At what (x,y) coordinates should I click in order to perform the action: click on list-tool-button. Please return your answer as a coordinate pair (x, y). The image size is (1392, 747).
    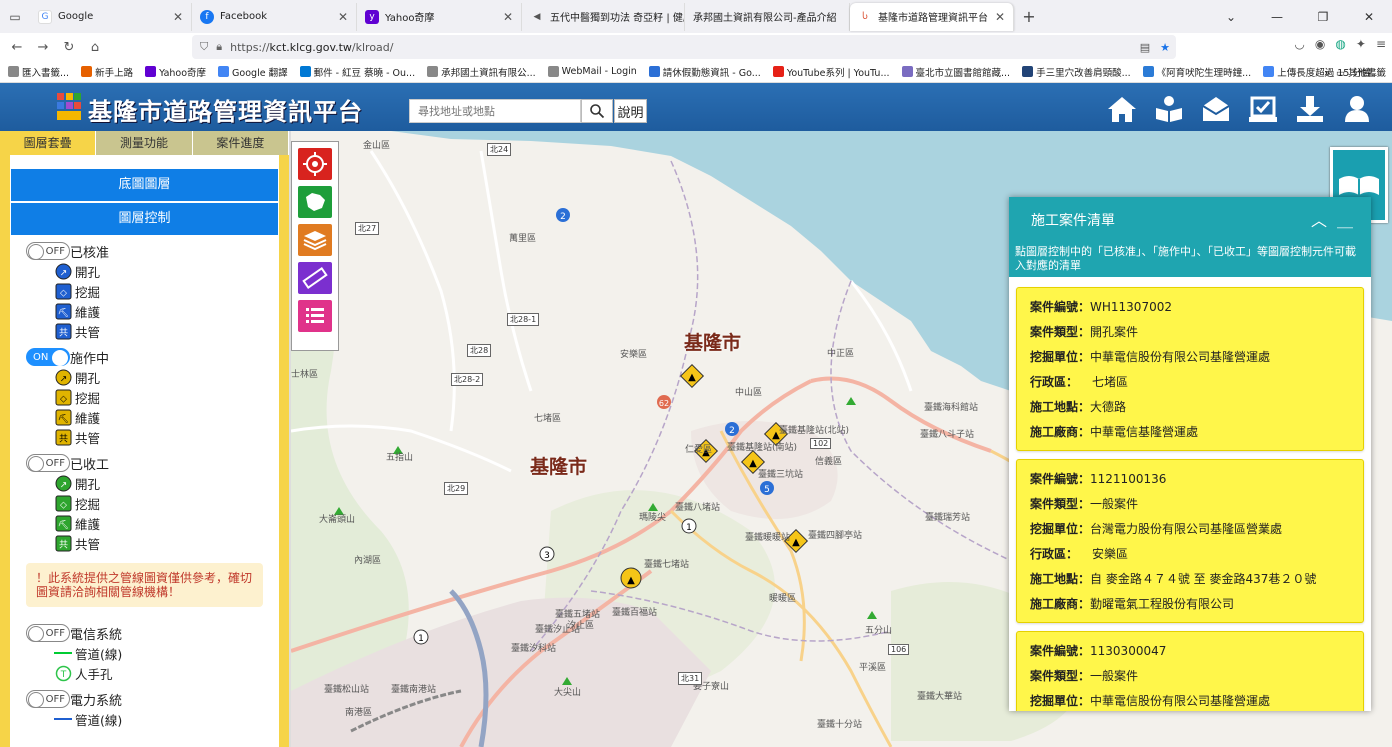
    Looking at the image, I should click on (315, 316).